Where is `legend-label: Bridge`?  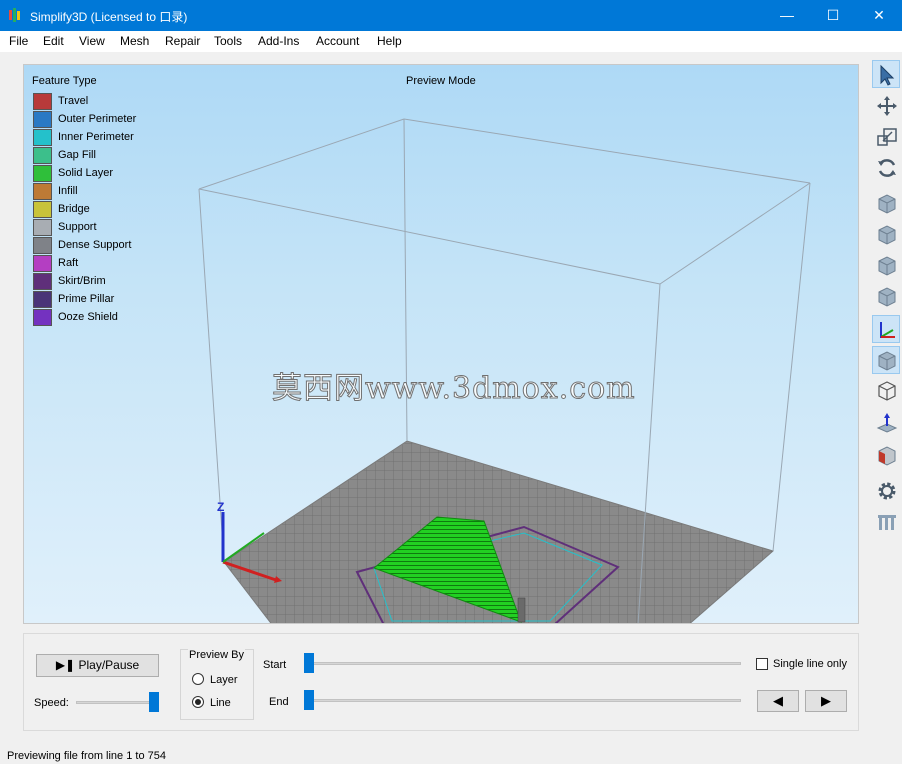 legend-label: Bridge is located at coordinates (74, 209).